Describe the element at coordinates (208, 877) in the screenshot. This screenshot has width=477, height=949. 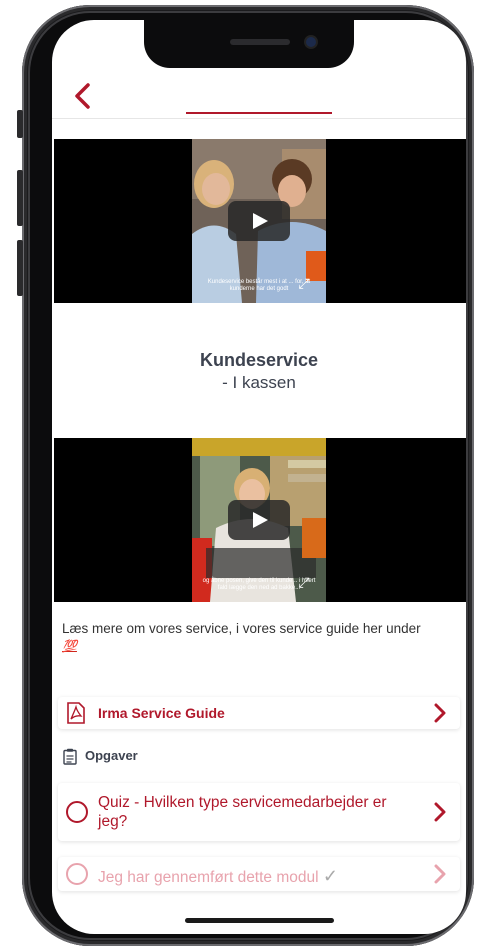
I see `module-complete-text: Jeg har gennemført dette modul` at that location.